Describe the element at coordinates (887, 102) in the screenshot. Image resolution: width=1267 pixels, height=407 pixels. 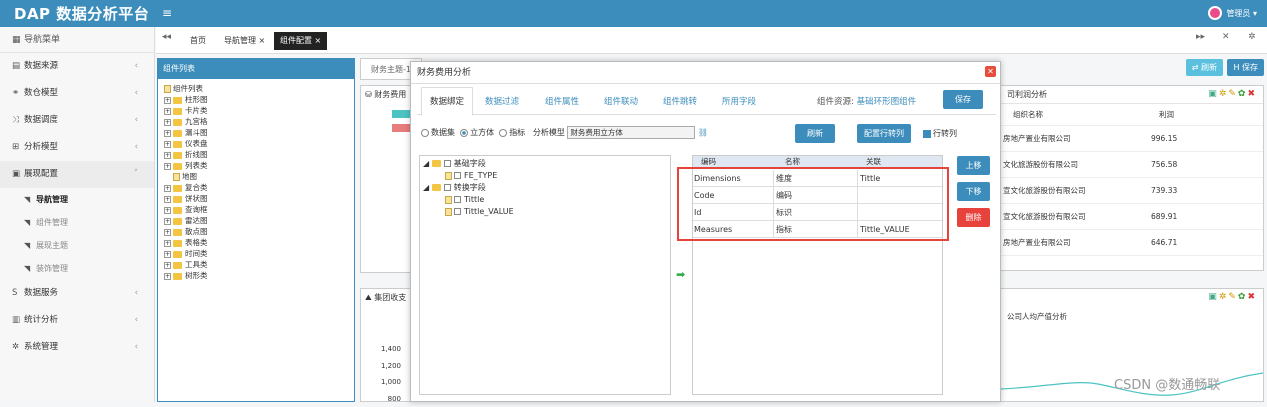
I see `resource-value: 基础环形图组件` at that location.